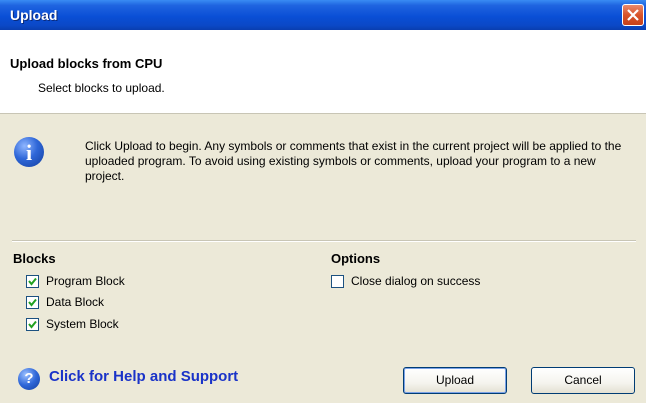  I want to click on window-title: Upload, so click(34, 15).